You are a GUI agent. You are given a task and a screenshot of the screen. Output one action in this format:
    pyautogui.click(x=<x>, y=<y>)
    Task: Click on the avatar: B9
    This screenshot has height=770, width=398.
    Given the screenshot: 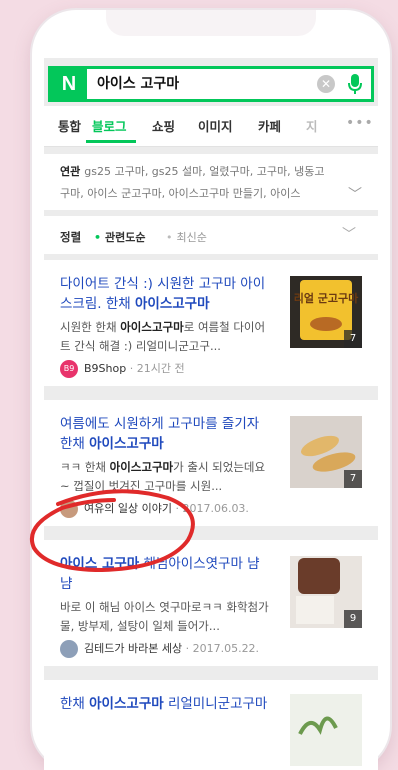 What is the action you would take?
    pyautogui.click(x=69, y=369)
    